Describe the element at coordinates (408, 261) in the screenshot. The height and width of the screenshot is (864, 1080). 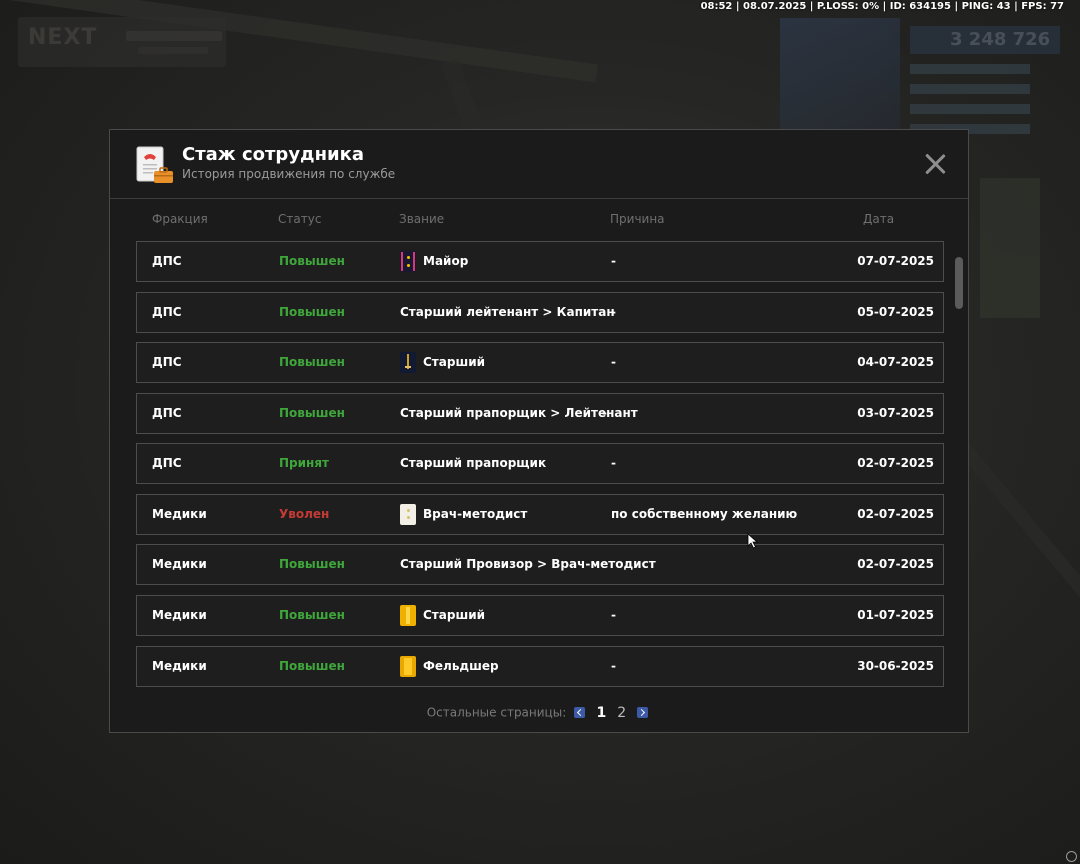
I see `major-insignia-icon` at that location.